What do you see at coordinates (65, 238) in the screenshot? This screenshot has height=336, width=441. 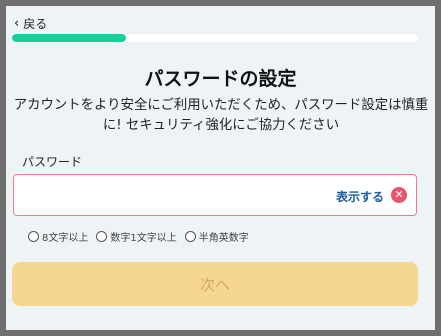 I see `rule-label: 8文字以上` at bounding box center [65, 238].